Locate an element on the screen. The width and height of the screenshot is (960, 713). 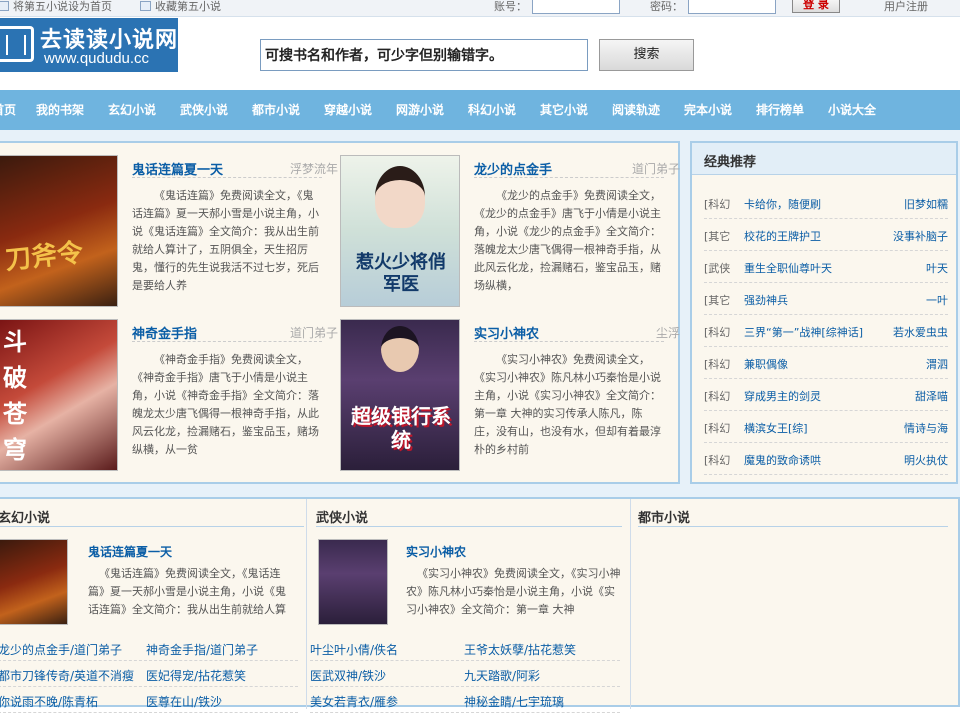
author-link: 情诗与海 is located at coordinates (926, 428).